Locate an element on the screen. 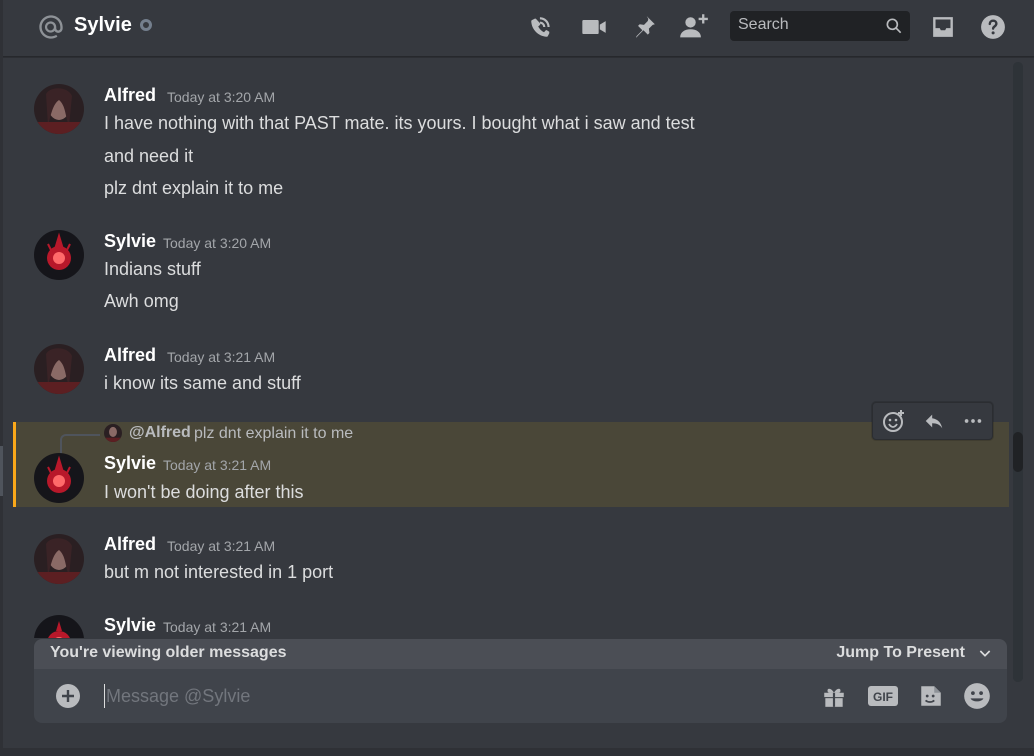 The height and width of the screenshot is (756, 1034). plus-icon is located at coordinates (68, 696).